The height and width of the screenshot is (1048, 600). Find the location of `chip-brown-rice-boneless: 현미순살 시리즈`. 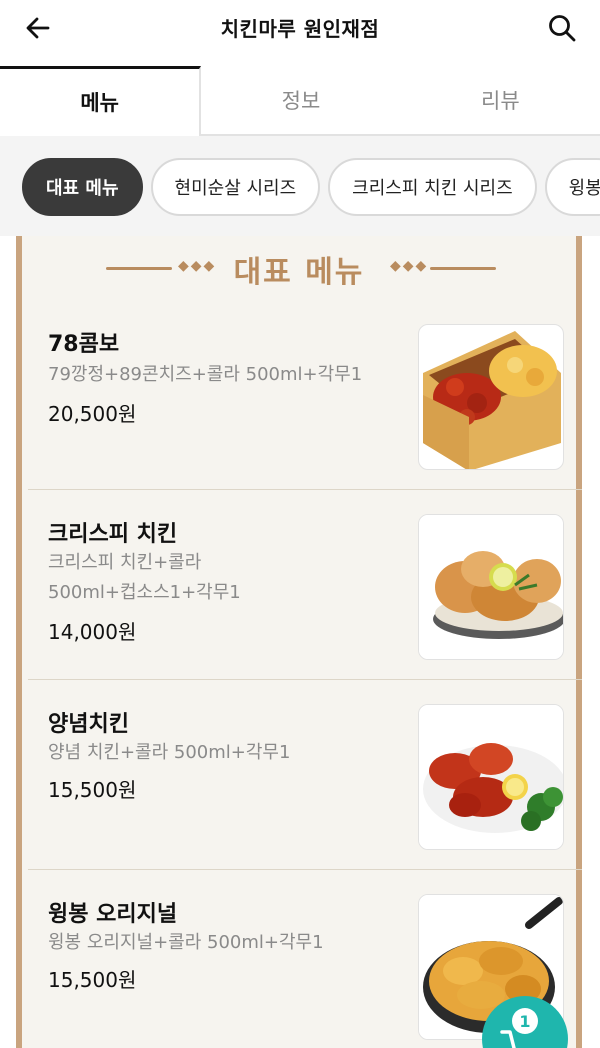

chip-brown-rice-boneless: 현미순살 시리즈 is located at coordinates (235, 187).